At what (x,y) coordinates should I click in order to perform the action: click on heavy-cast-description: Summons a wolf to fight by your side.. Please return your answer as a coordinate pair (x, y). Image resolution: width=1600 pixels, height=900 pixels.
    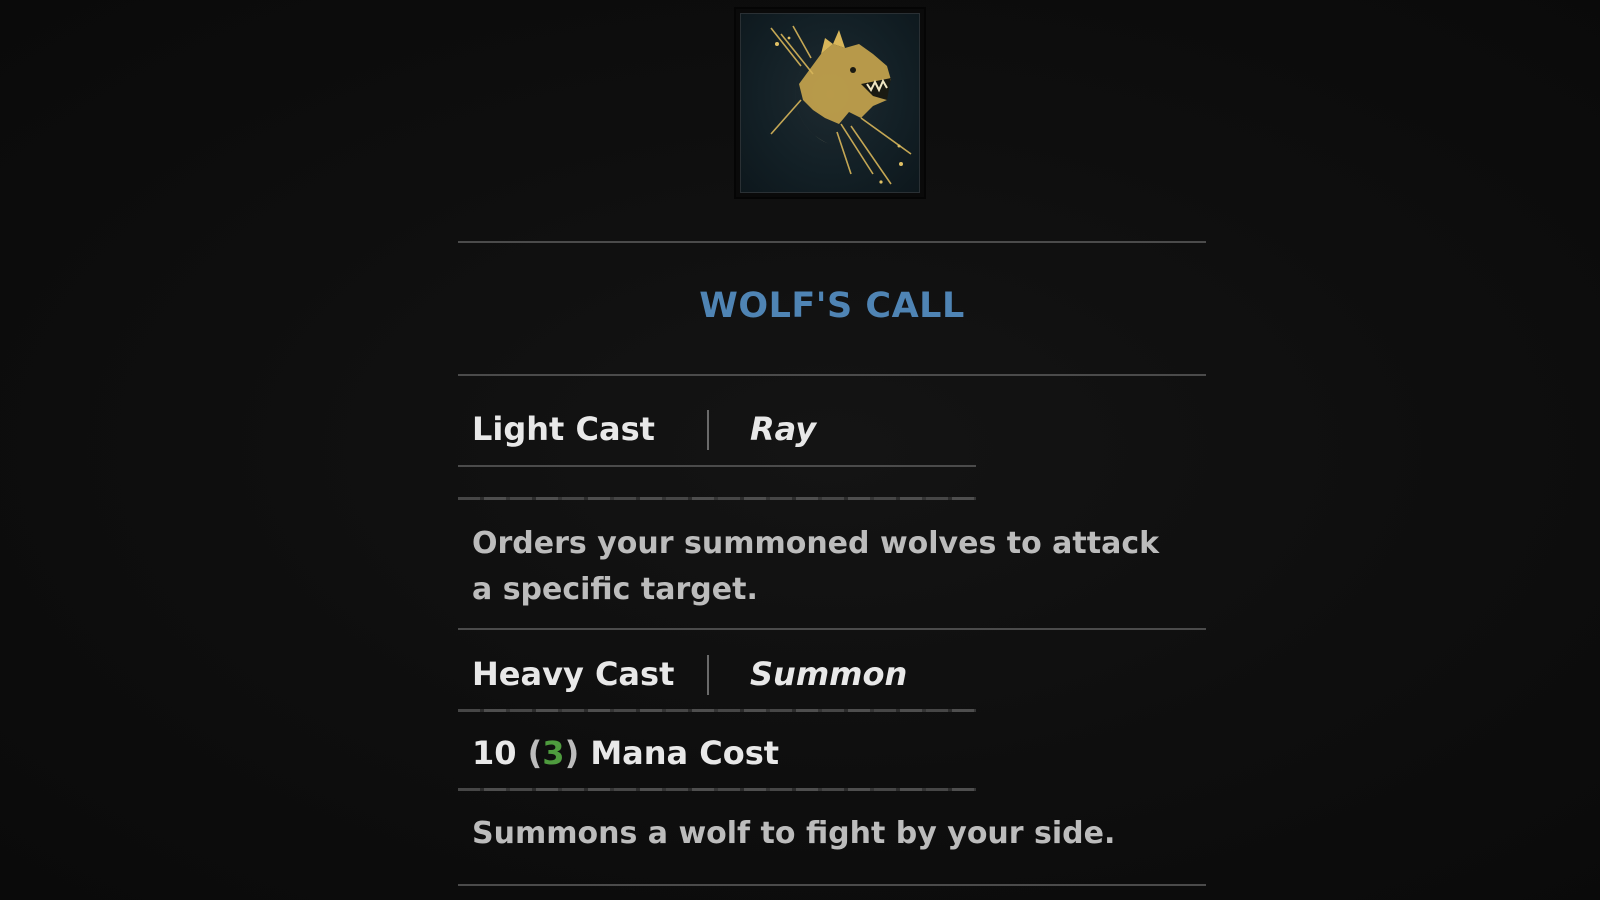
    Looking at the image, I should click on (794, 833).